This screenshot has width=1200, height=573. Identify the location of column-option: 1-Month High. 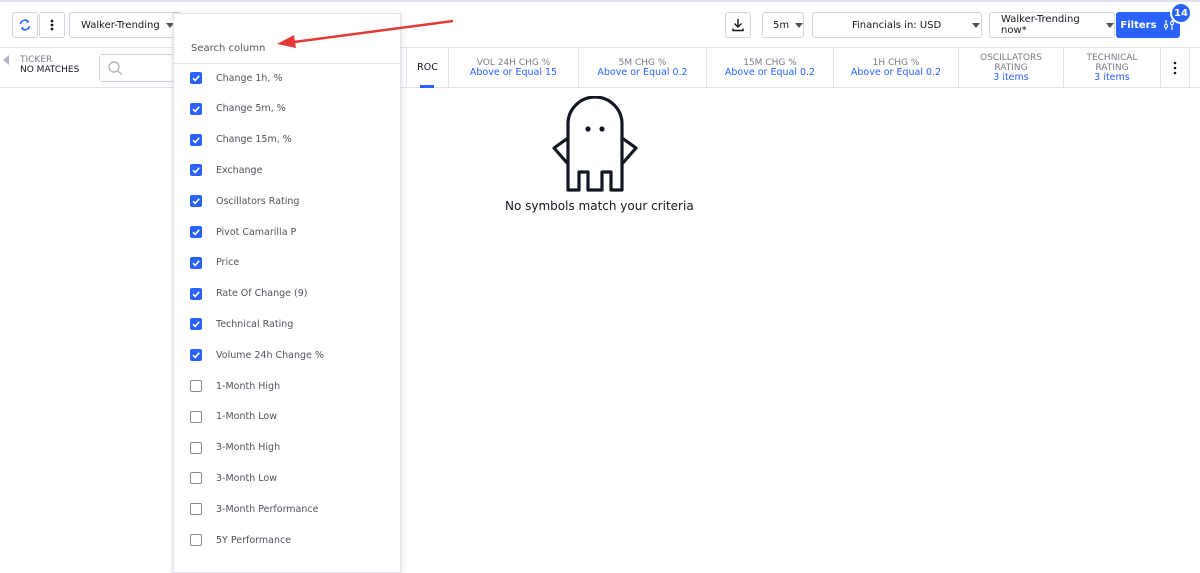
(287, 386).